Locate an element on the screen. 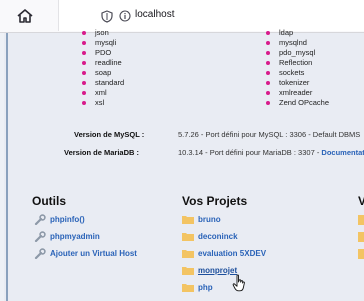 Image resolution: width=364 pixels, height=301 pixels. list-item: PDO is located at coordinates (102, 53).